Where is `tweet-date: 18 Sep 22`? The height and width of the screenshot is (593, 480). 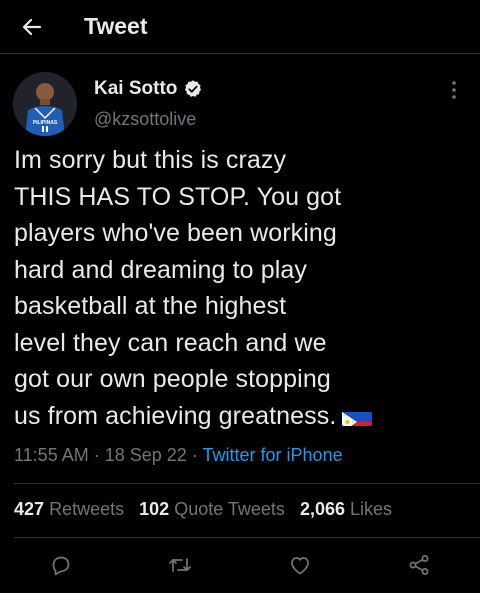
tweet-date: 18 Sep 22 is located at coordinates (146, 455).